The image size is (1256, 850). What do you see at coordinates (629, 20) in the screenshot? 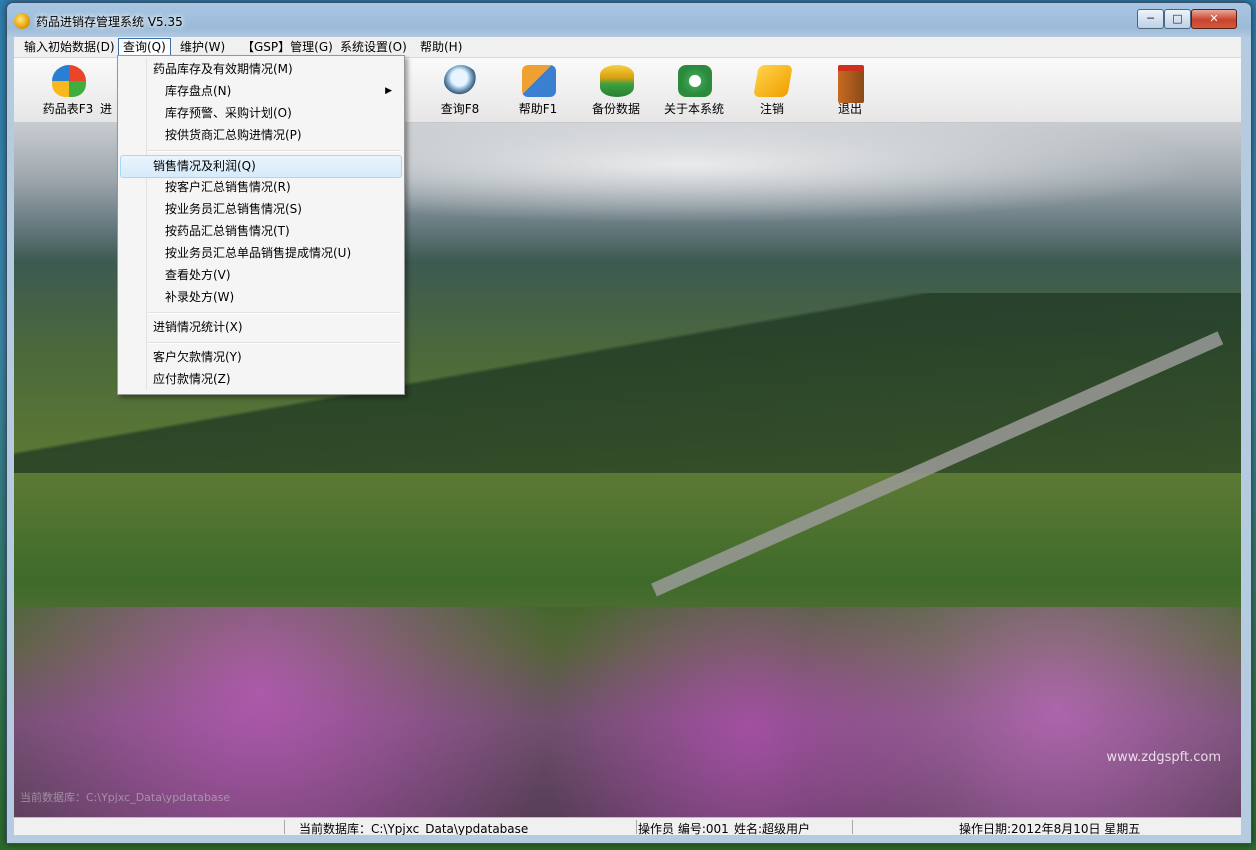
I see `title-bar: 药品进销存管理系统 V5.35 ─ □ ✕` at bounding box center [629, 20].